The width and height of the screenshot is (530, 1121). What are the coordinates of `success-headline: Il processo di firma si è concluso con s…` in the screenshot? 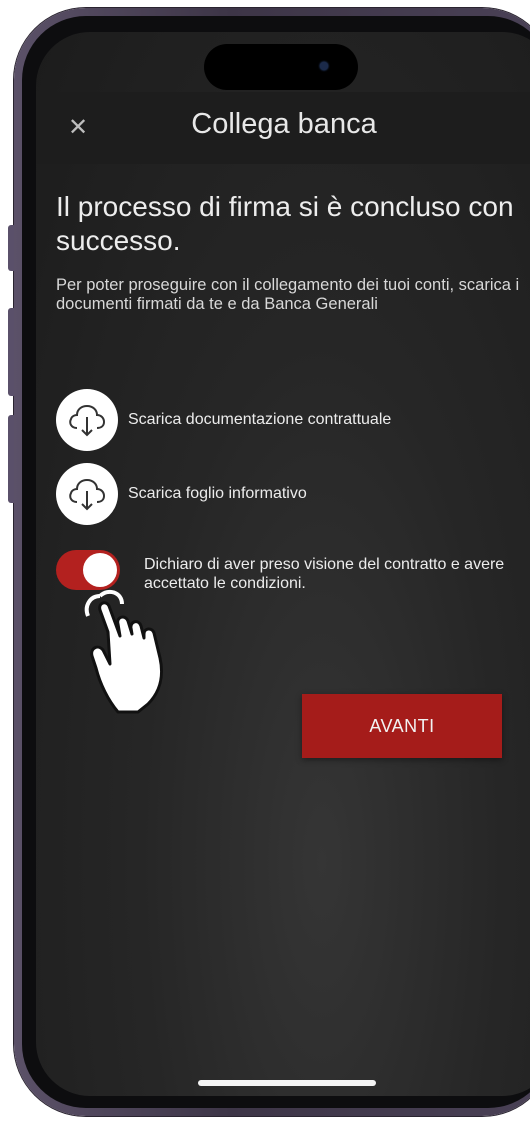 It's located at (285, 223).